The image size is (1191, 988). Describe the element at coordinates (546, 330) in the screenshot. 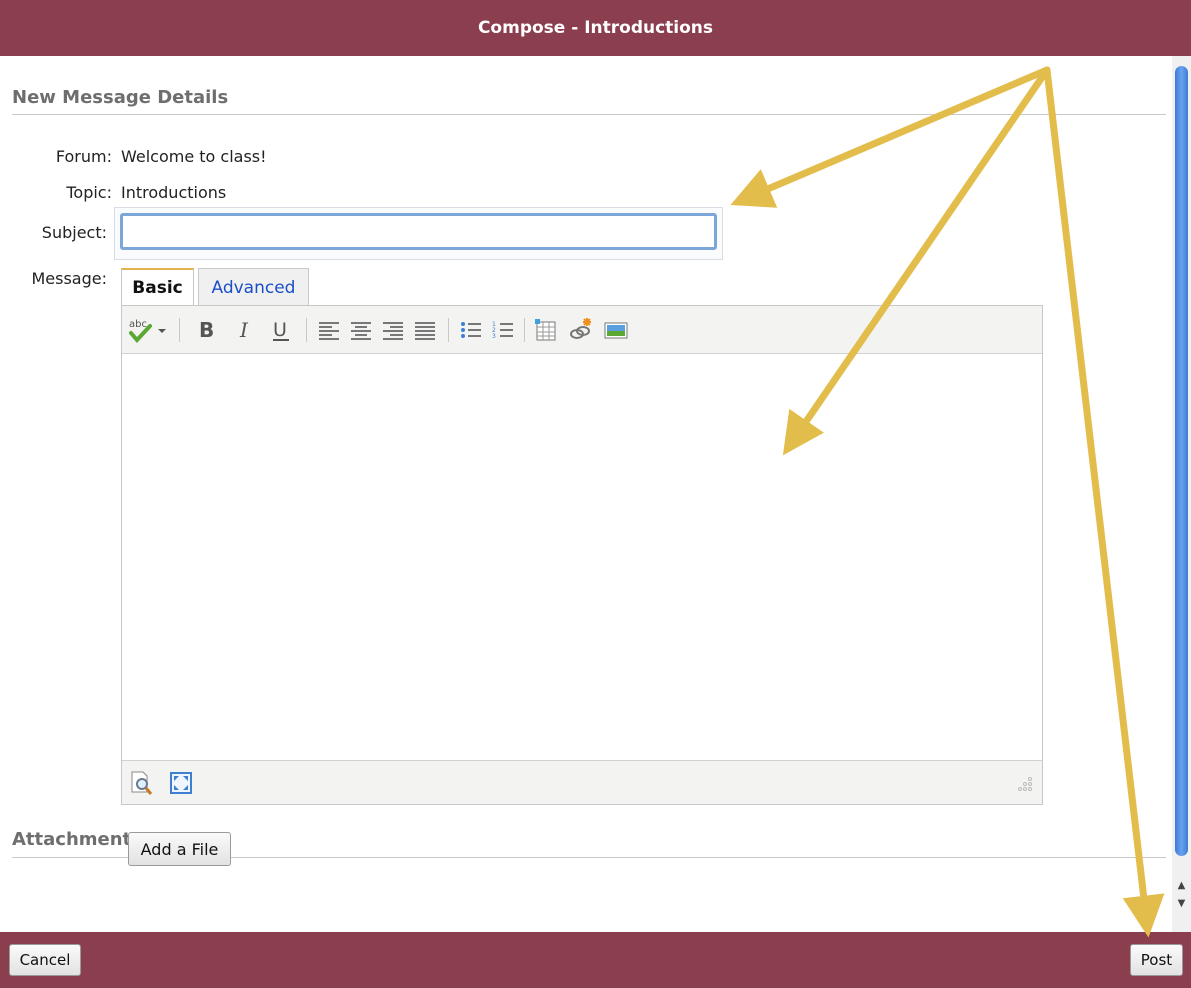

I see `table-icon` at that location.